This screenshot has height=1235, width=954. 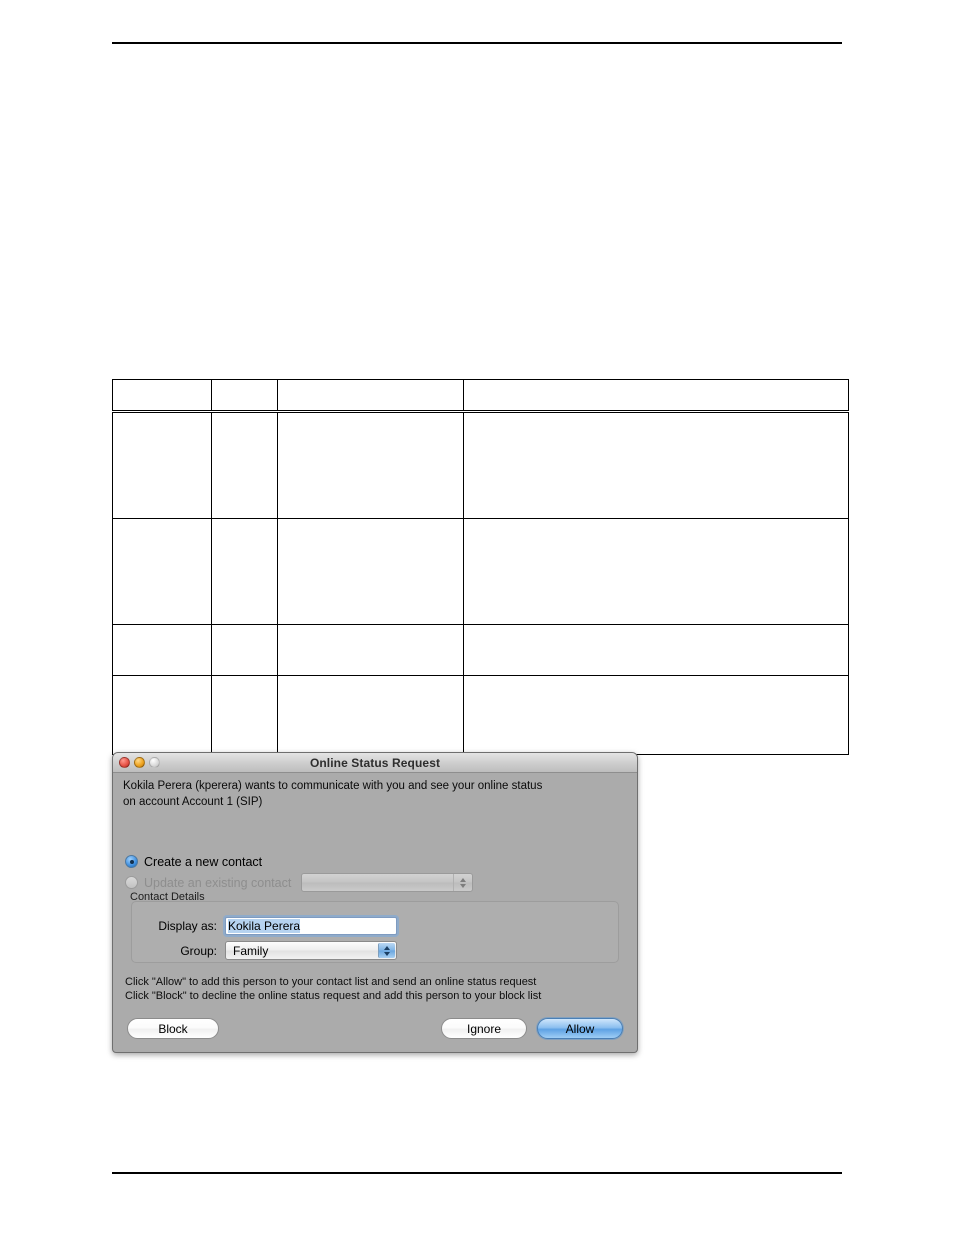 I want to click on group-label: Group:, so click(x=198, y=950).